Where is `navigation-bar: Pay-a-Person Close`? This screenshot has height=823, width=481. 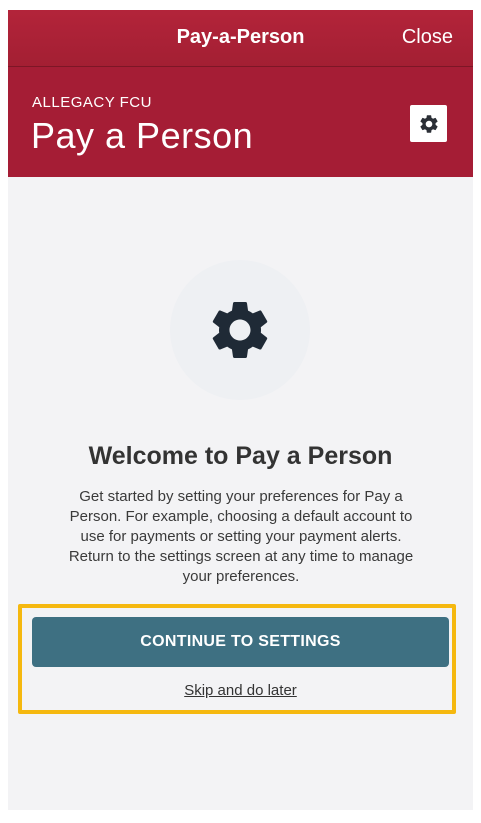 navigation-bar: Pay-a-Person Close is located at coordinates (240, 38).